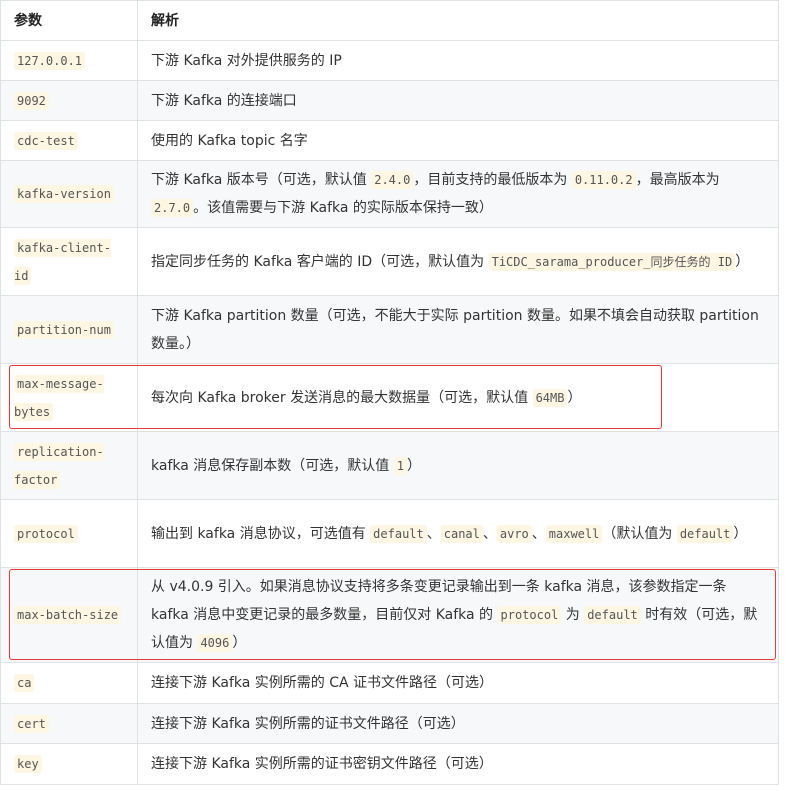 This screenshot has width=789, height=800. Describe the element at coordinates (272, 465) in the screenshot. I see `desc-text: kafka 消息保存副本数（可选，默认值` at that location.